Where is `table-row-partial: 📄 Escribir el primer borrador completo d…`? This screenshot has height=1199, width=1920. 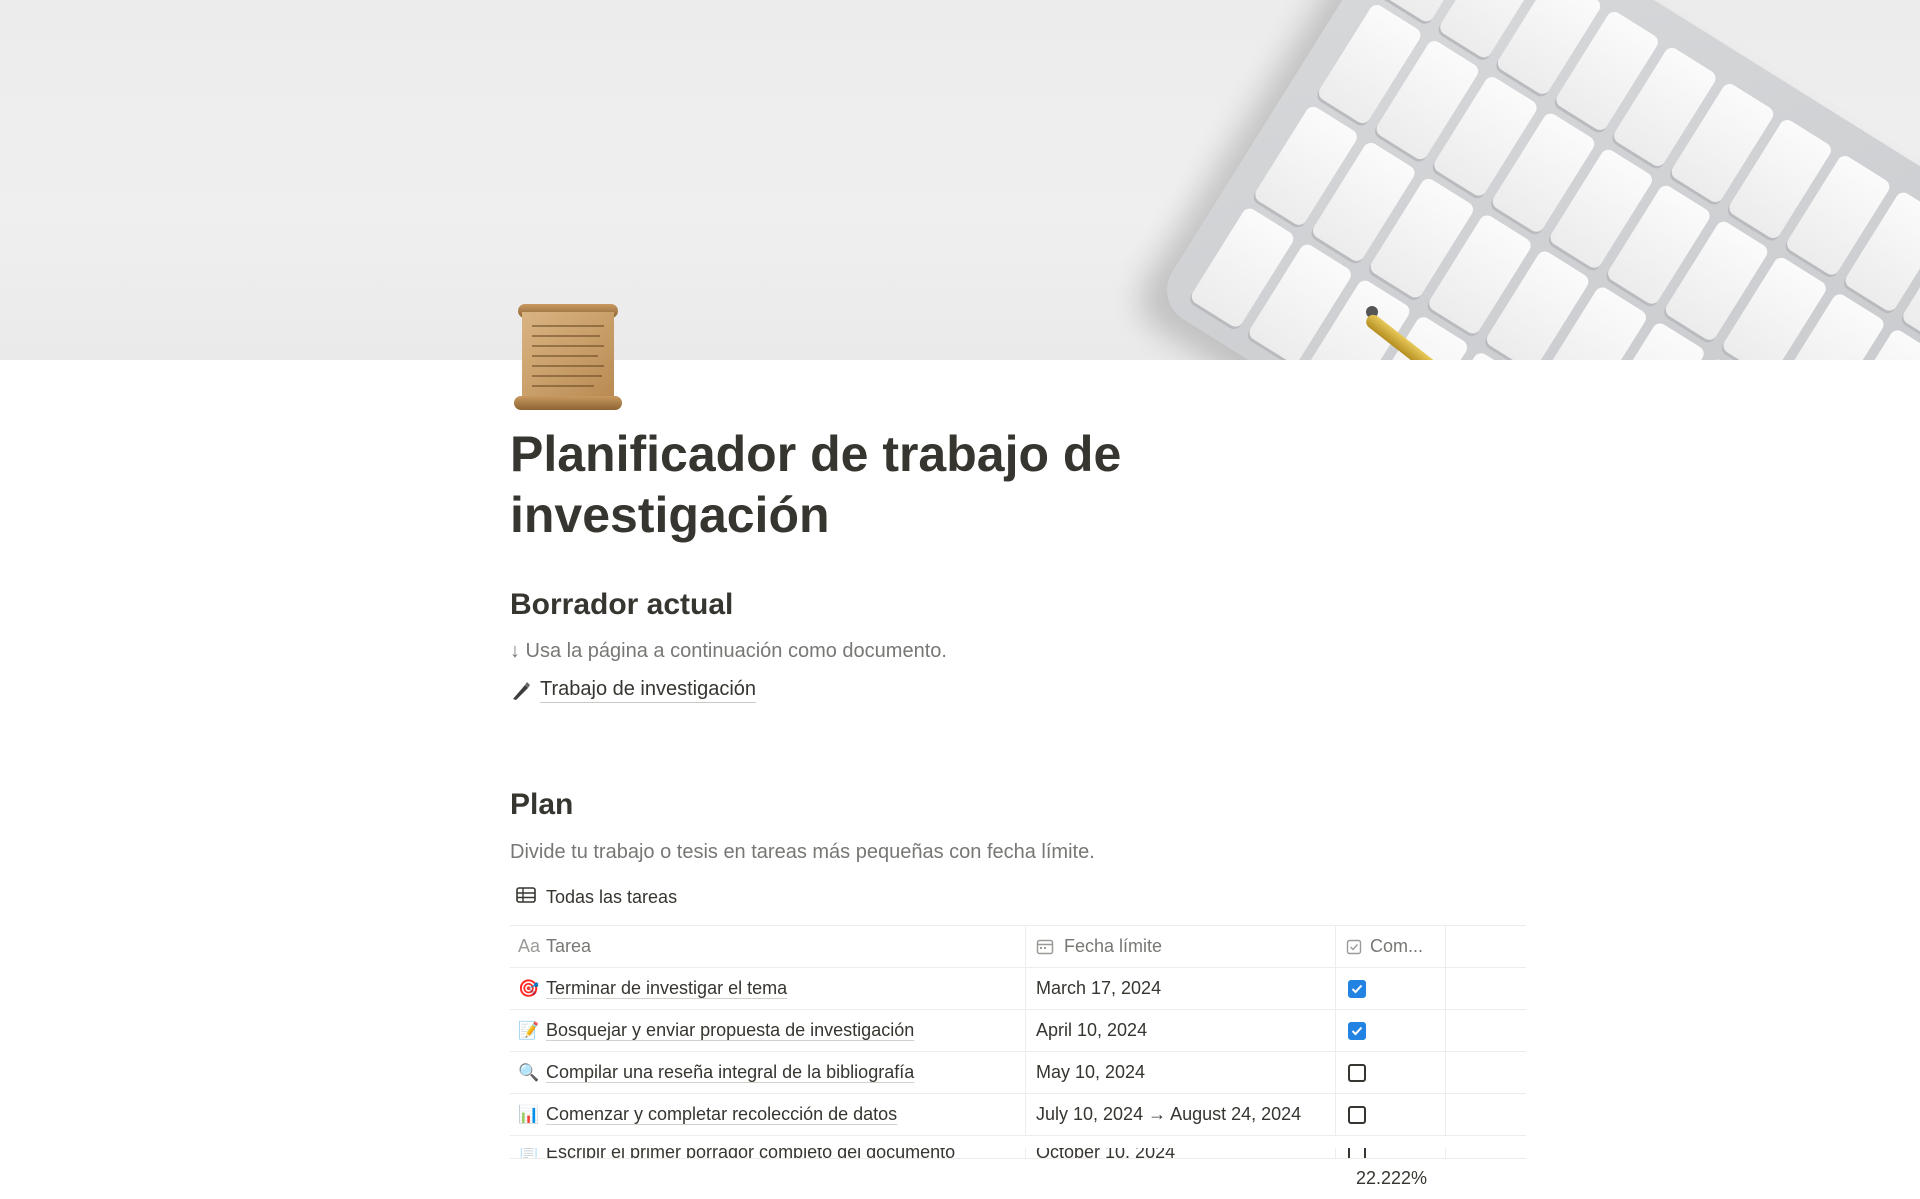 table-row-partial: 📄 Escribir el primer borrador completo d… is located at coordinates (1018, 1153).